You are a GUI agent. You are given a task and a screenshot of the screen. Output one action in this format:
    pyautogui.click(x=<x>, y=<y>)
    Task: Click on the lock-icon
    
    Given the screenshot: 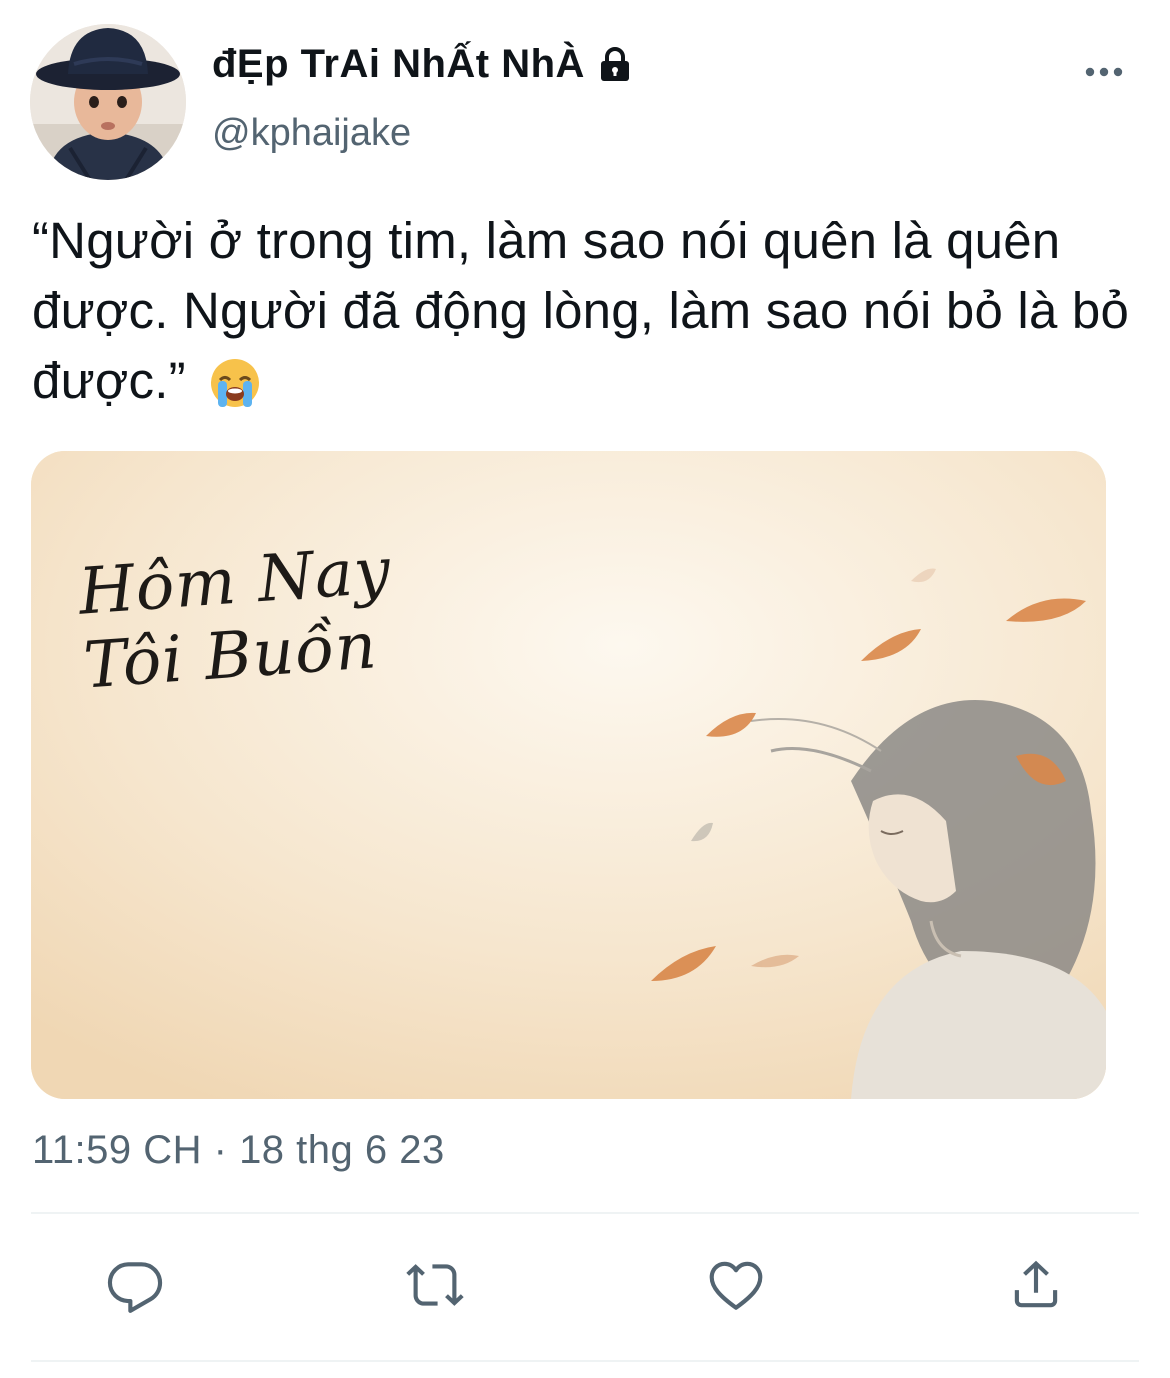 What is the action you would take?
    pyautogui.click(x=614, y=63)
    